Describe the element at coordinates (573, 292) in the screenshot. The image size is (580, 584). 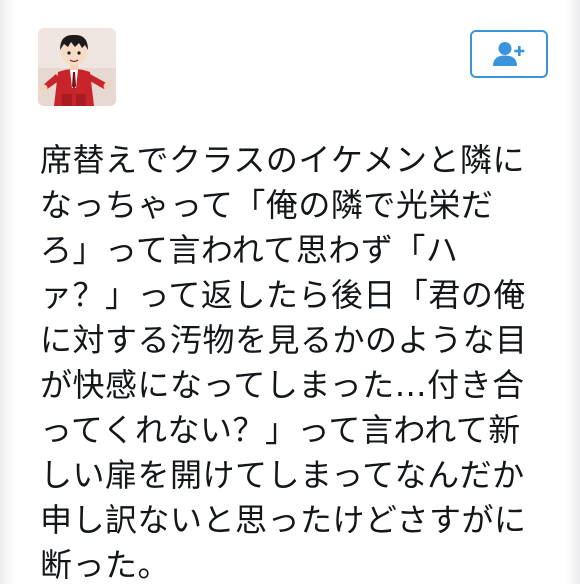
I see `right-shadow-edge` at that location.